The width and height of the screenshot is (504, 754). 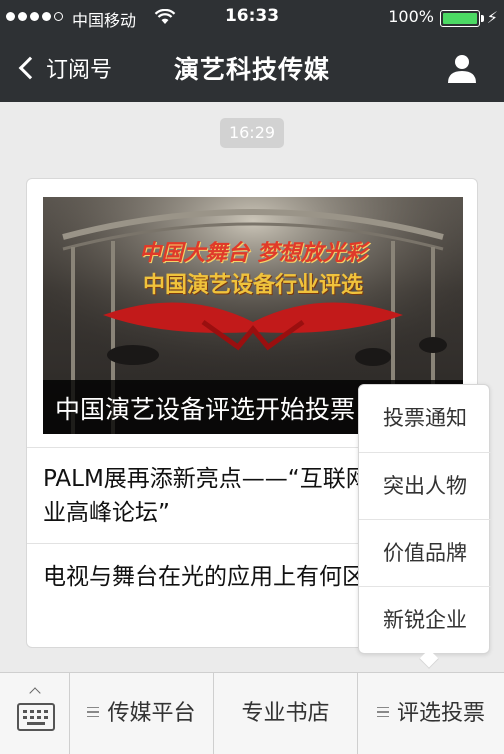 What do you see at coordinates (462, 68) in the screenshot?
I see `person-icon` at bounding box center [462, 68].